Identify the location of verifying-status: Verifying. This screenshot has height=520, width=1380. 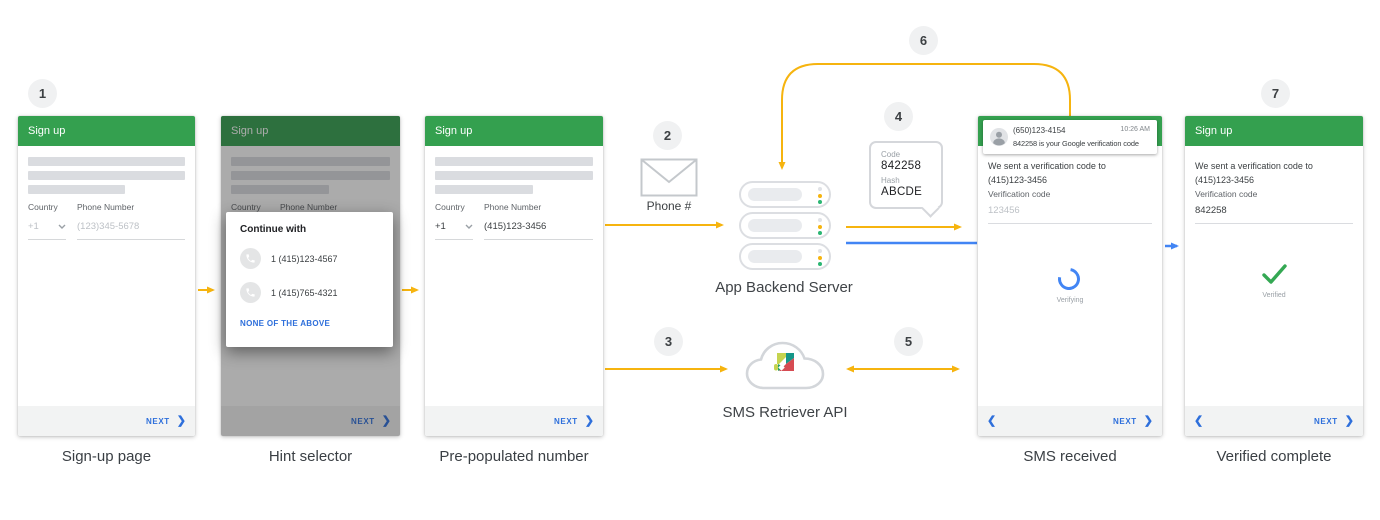
(1070, 300).